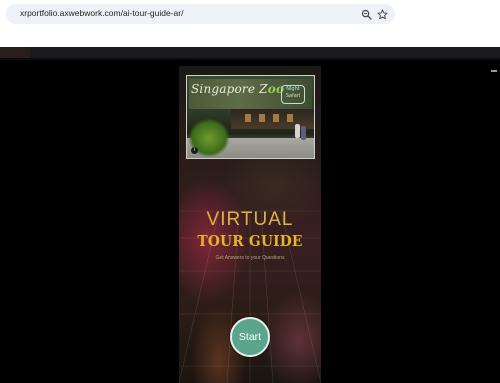 Image resolution: width=500 pixels, height=383 pixels. What do you see at coordinates (382, 14) in the screenshot?
I see `star-icon` at bounding box center [382, 14].